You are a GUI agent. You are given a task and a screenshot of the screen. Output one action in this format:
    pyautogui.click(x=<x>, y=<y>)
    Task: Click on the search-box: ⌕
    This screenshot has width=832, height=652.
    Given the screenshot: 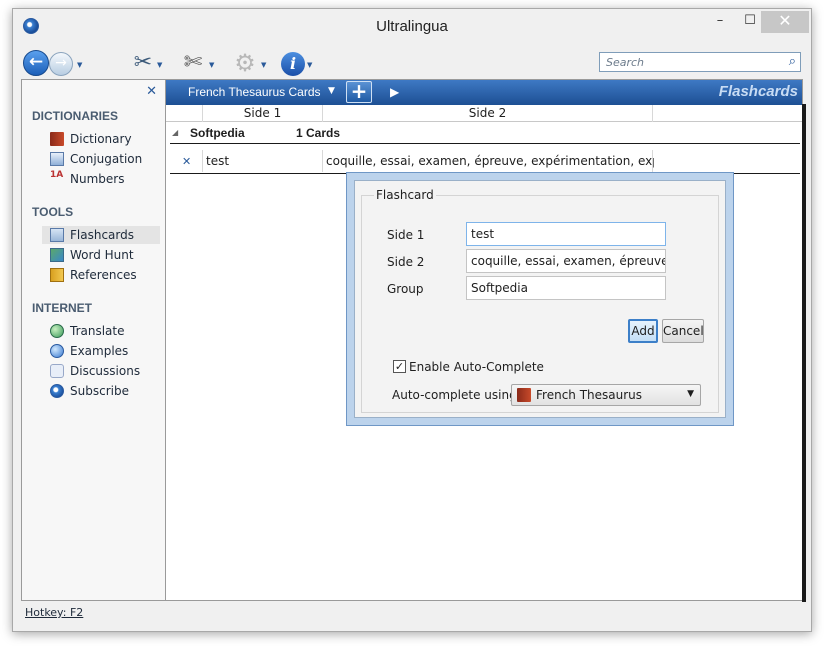 What is the action you would take?
    pyautogui.click(x=700, y=62)
    